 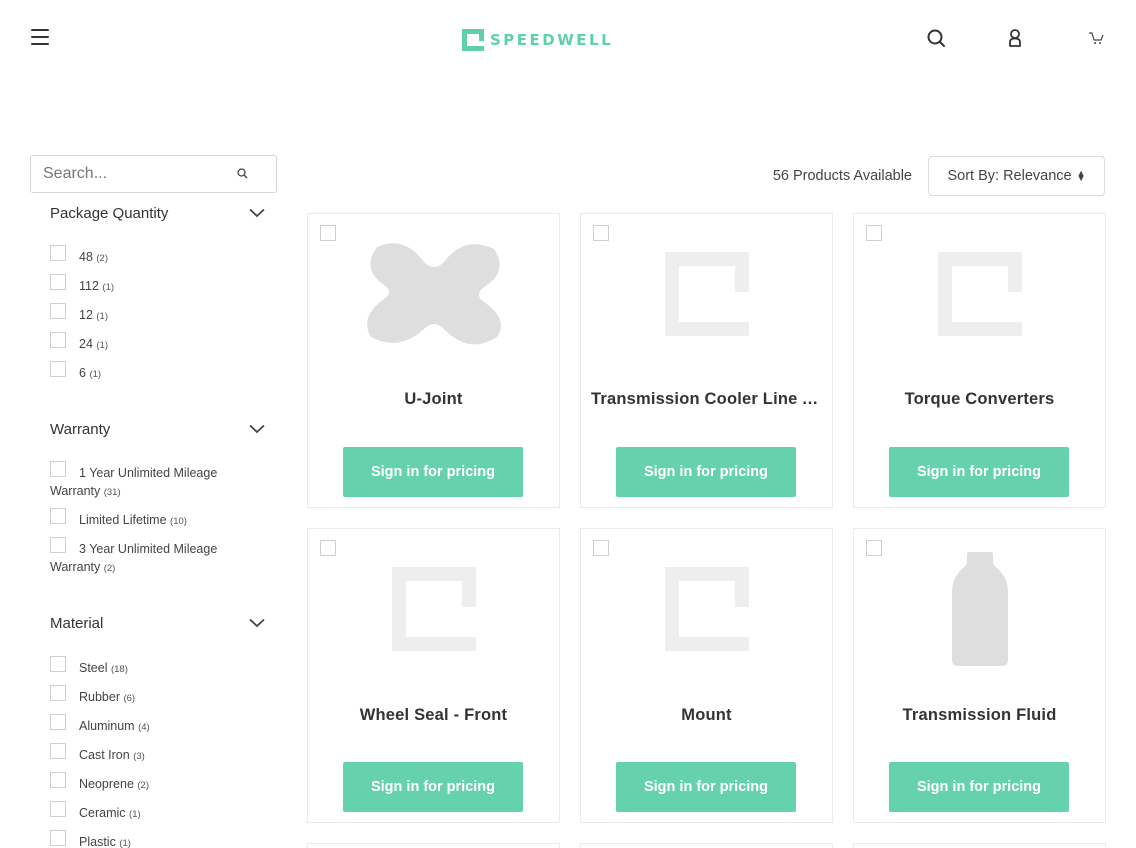 I want to click on option-label: Steel, so click(x=93, y=668).